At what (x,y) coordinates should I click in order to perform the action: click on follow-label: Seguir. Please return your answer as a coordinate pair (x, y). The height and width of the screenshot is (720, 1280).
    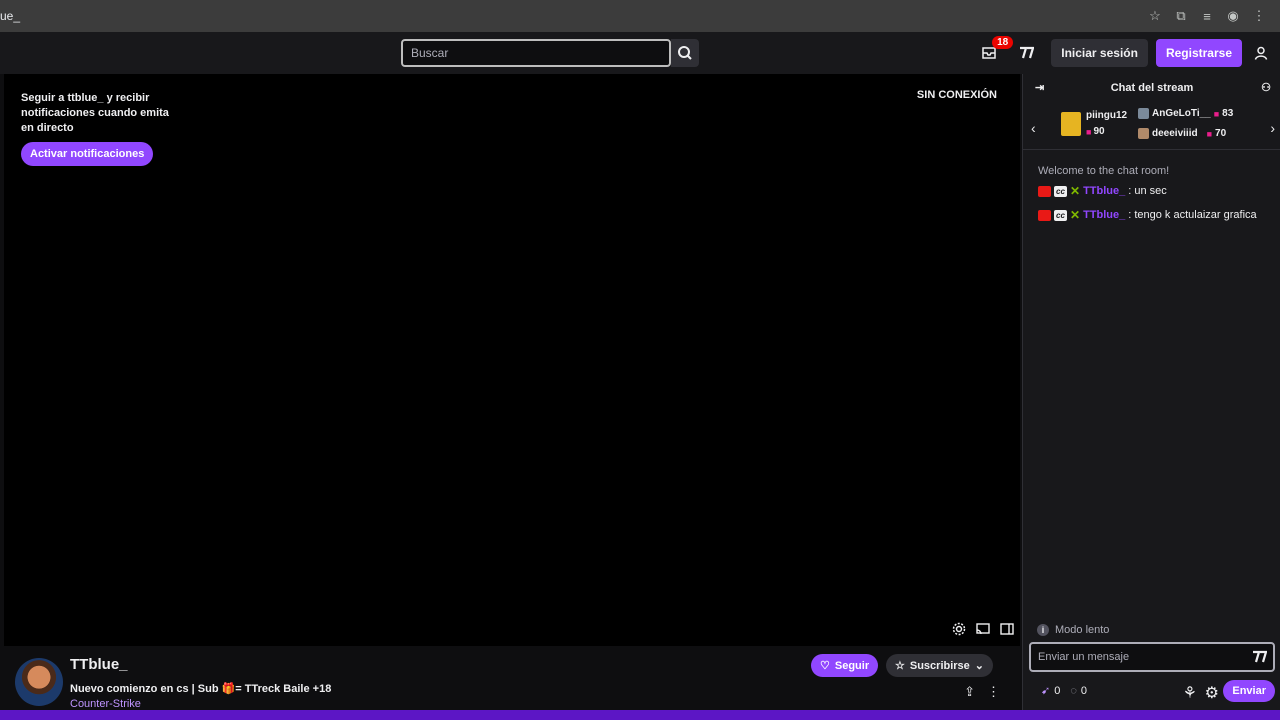
    Looking at the image, I should click on (852, 665).